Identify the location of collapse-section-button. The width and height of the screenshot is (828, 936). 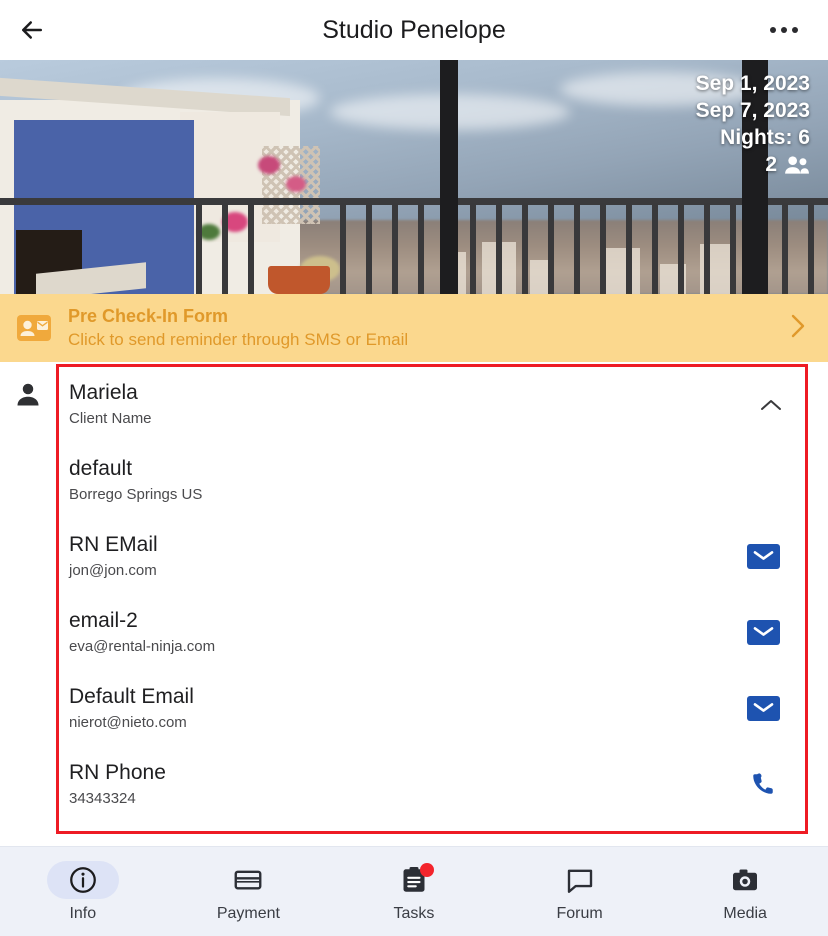
(771, 404).